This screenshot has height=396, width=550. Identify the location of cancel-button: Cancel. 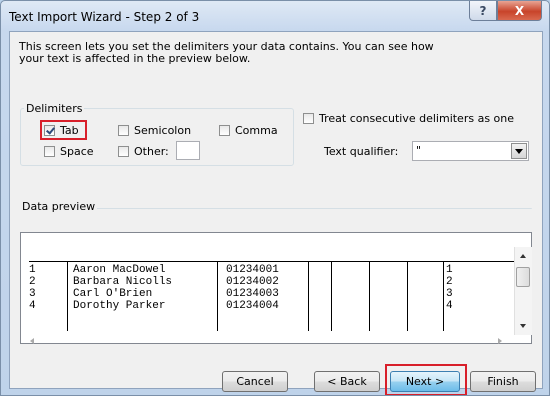
(255, 381).